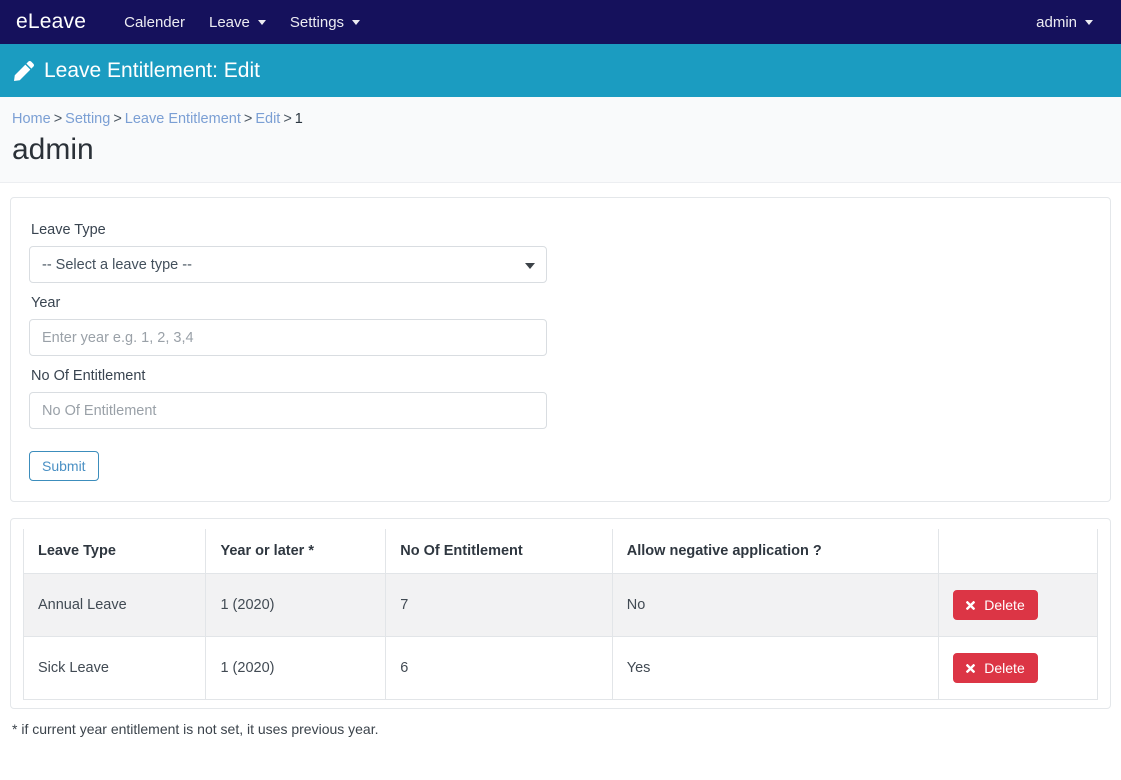  Describe the element at coordinates (68, 230) in the screenshot. I see `leave-type-label: Leave Type` at that location.